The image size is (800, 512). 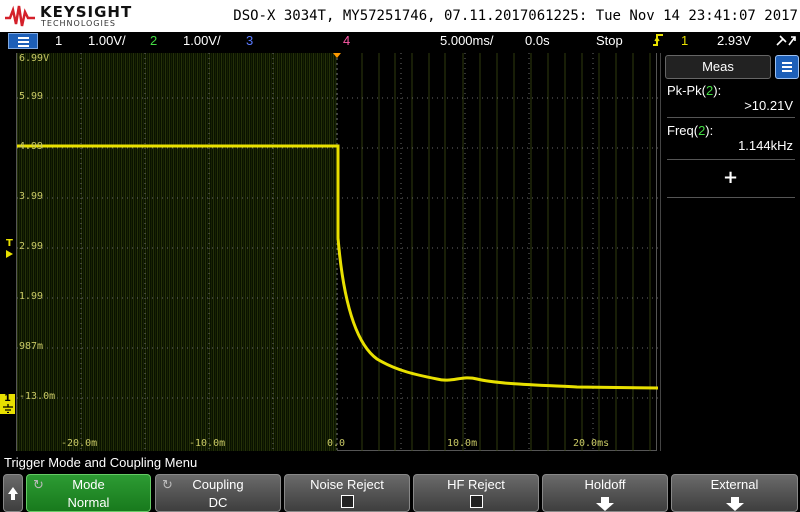 What do you see at coordinates (787, 67) in the screenshot?
I see `sidebar-menu-icon` at bounding box center [787, 67].